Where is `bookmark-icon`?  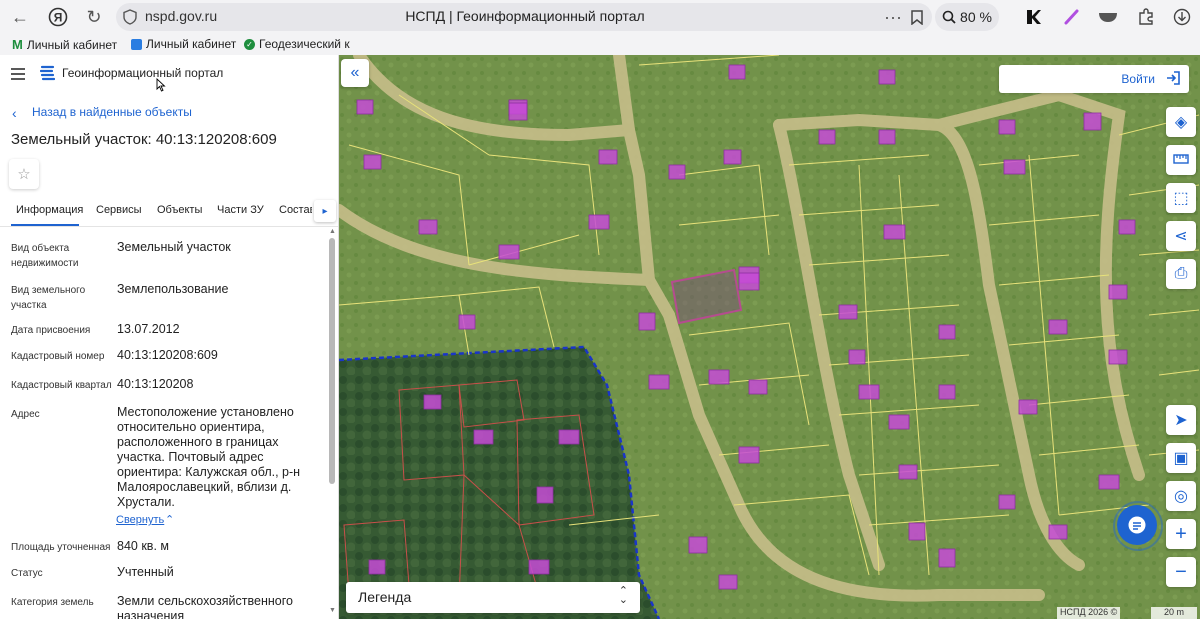
bookmark-icon is located at coordinates (917, 17).